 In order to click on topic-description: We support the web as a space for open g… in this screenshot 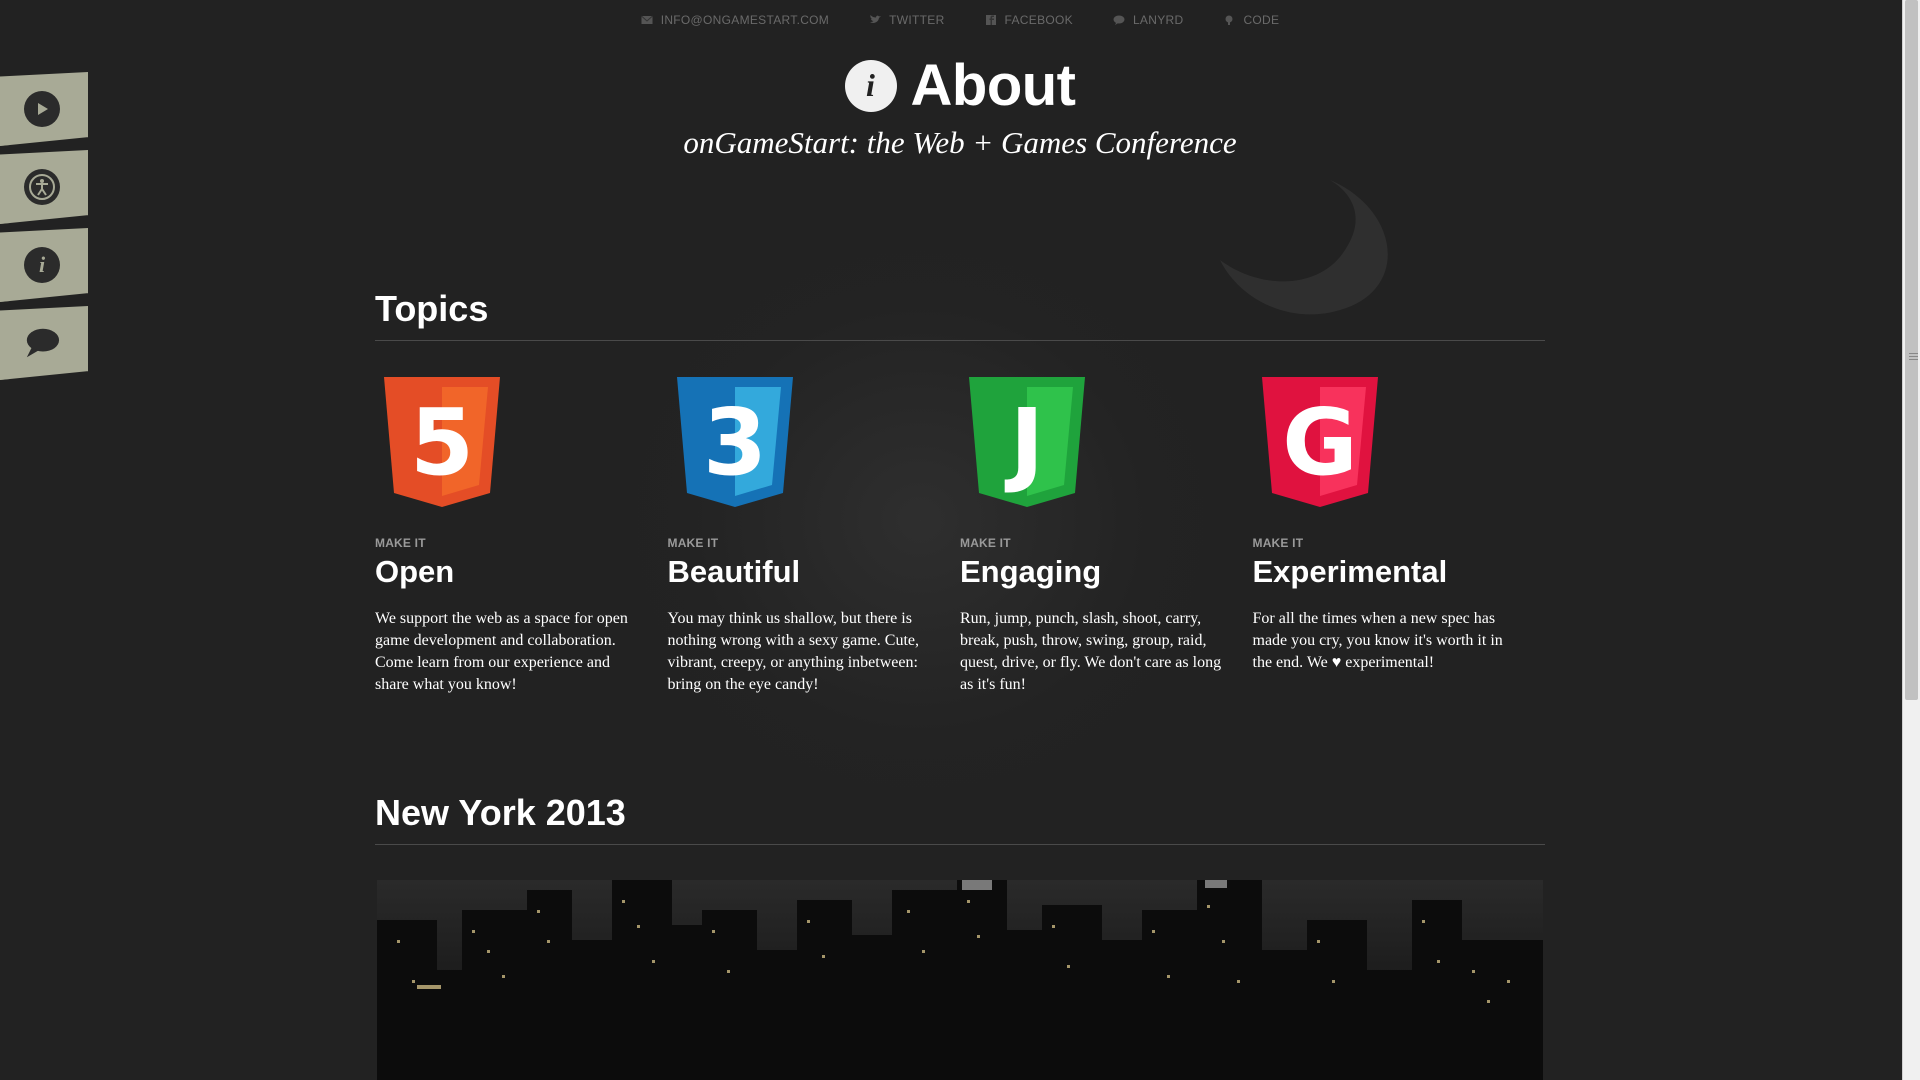, I will do `click(501, 651)`.